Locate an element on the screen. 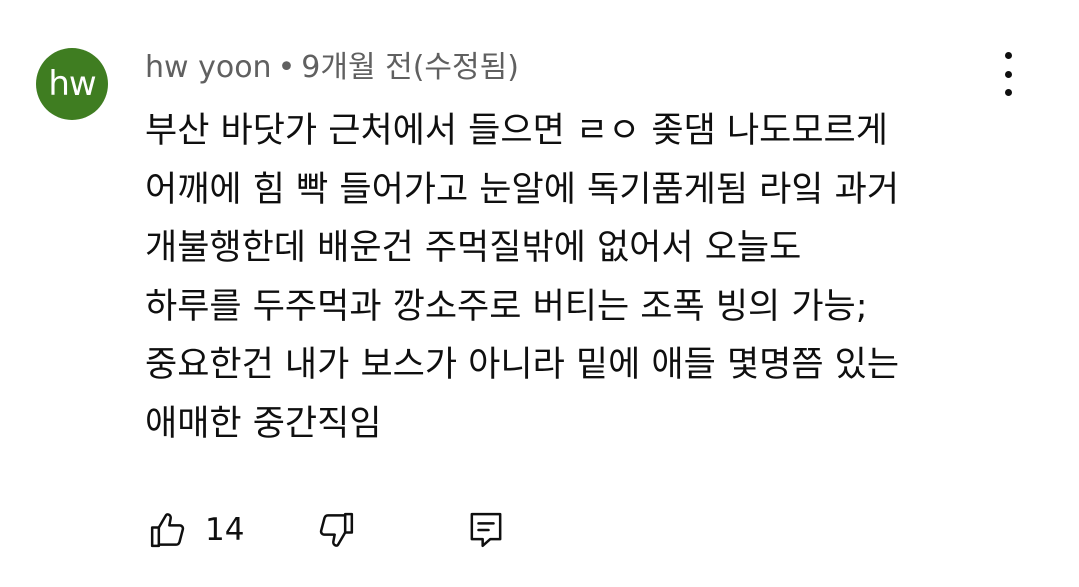 This screenshot has width=1079, height=587. more-options-button is located at coordinates (1008, 74).